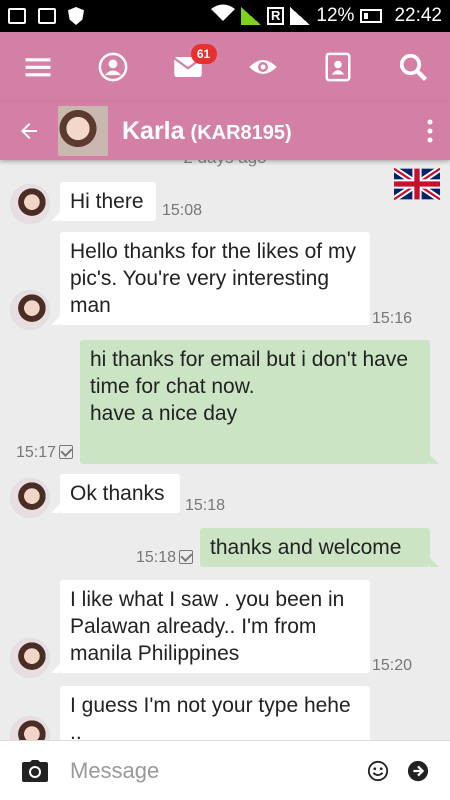 This screenshot has width=450, height=800. I want to click on message-time-text: 15:17, so click(36, 452).